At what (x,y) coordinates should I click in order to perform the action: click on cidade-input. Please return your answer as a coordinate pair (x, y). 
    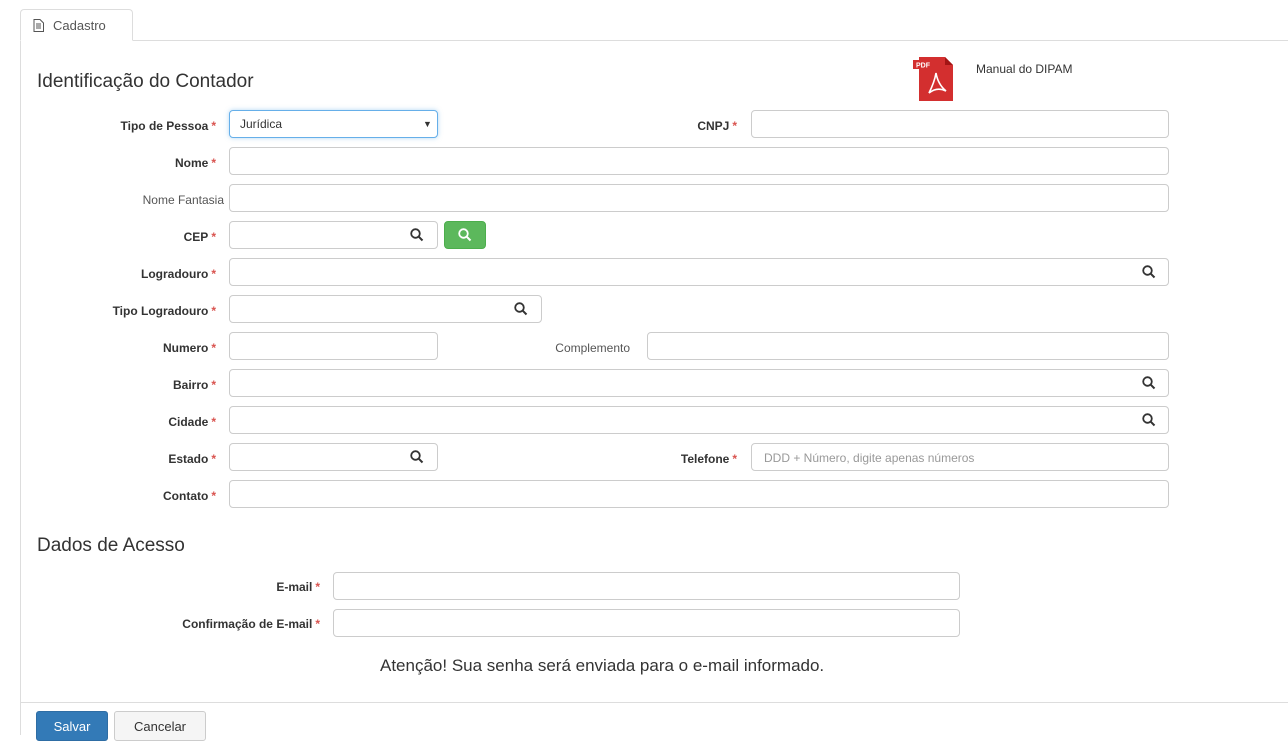
    Looking at the image, I should click on (699, 420).